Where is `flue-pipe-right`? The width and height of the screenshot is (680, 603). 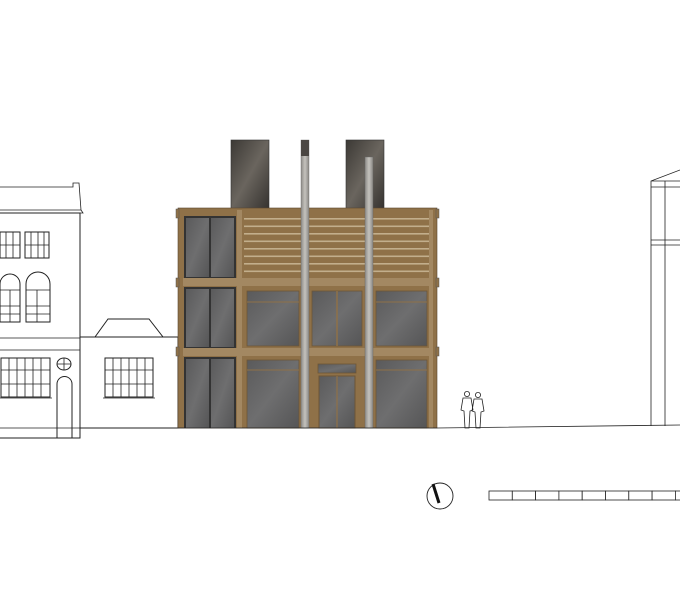 flue-pipe-right is located at coordinates (369, 292).